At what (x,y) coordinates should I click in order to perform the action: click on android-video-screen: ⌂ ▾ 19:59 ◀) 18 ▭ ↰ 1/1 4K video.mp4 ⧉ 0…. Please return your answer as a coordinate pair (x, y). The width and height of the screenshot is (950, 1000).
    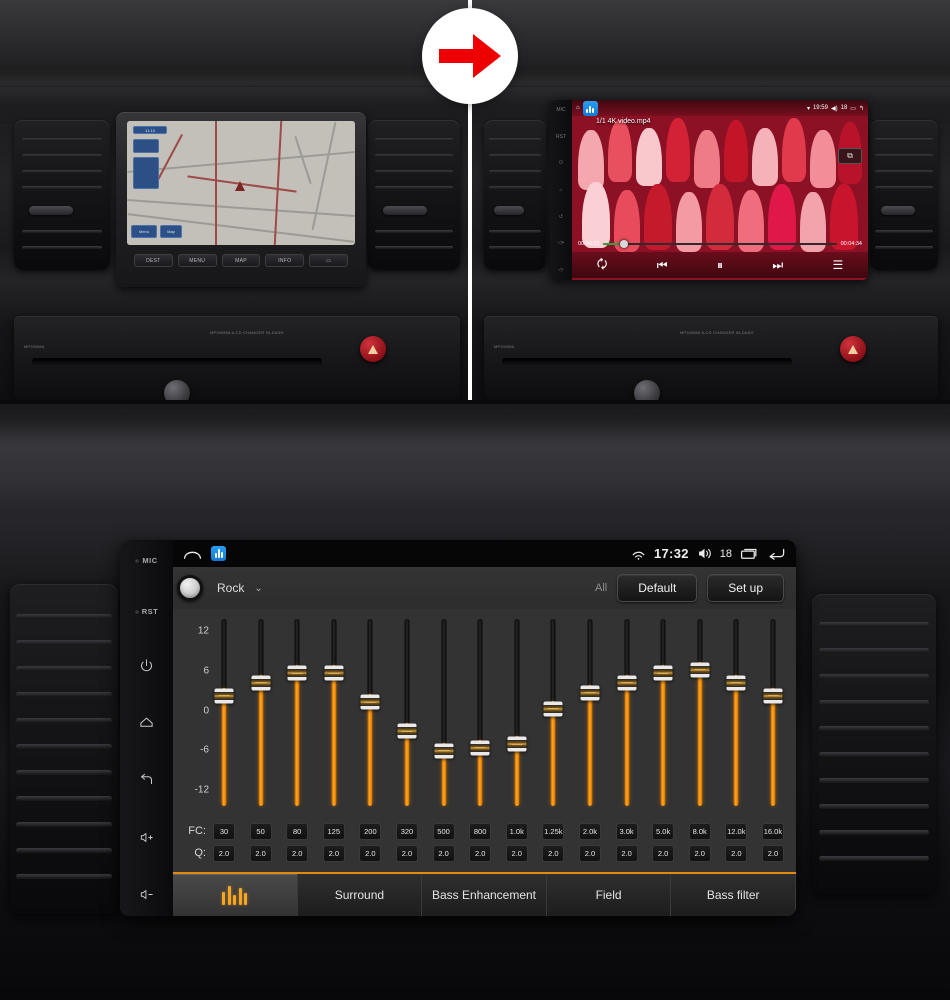
    Looking at the image, I should click on (720, 190).